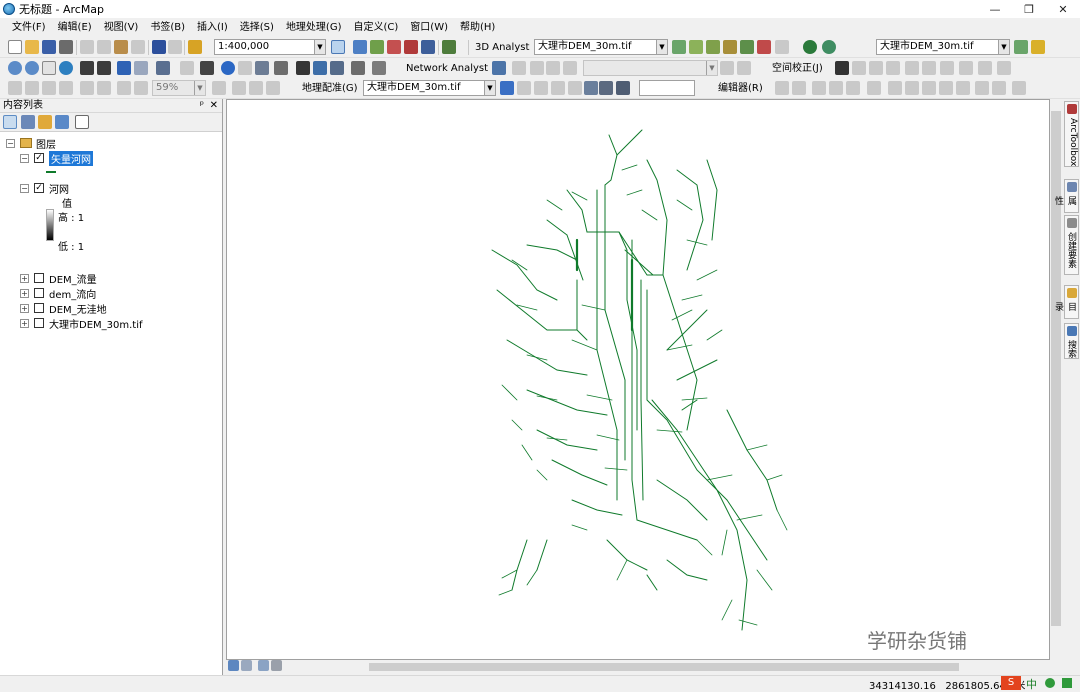 The height and width of the screenshot is (692, 1080). Describe the element at coordinates (56, 158) in the screenshot. I see `layer-row-vector-river: − ✓ 矢量河网` at that location.